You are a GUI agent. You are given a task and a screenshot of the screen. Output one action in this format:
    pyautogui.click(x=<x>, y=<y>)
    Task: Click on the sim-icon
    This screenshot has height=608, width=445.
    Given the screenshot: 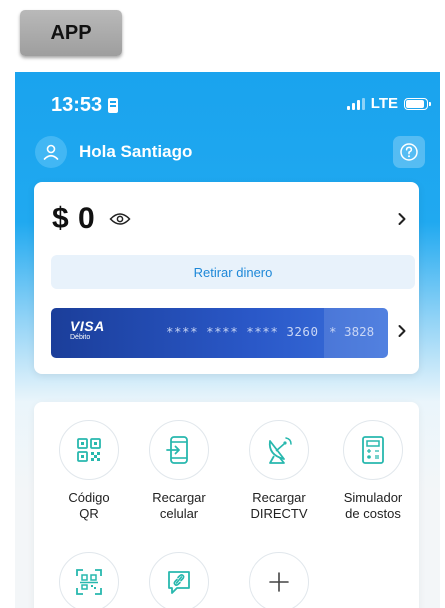 What is the action you would take?
    pyautogui.click(x=113, y=105)
    